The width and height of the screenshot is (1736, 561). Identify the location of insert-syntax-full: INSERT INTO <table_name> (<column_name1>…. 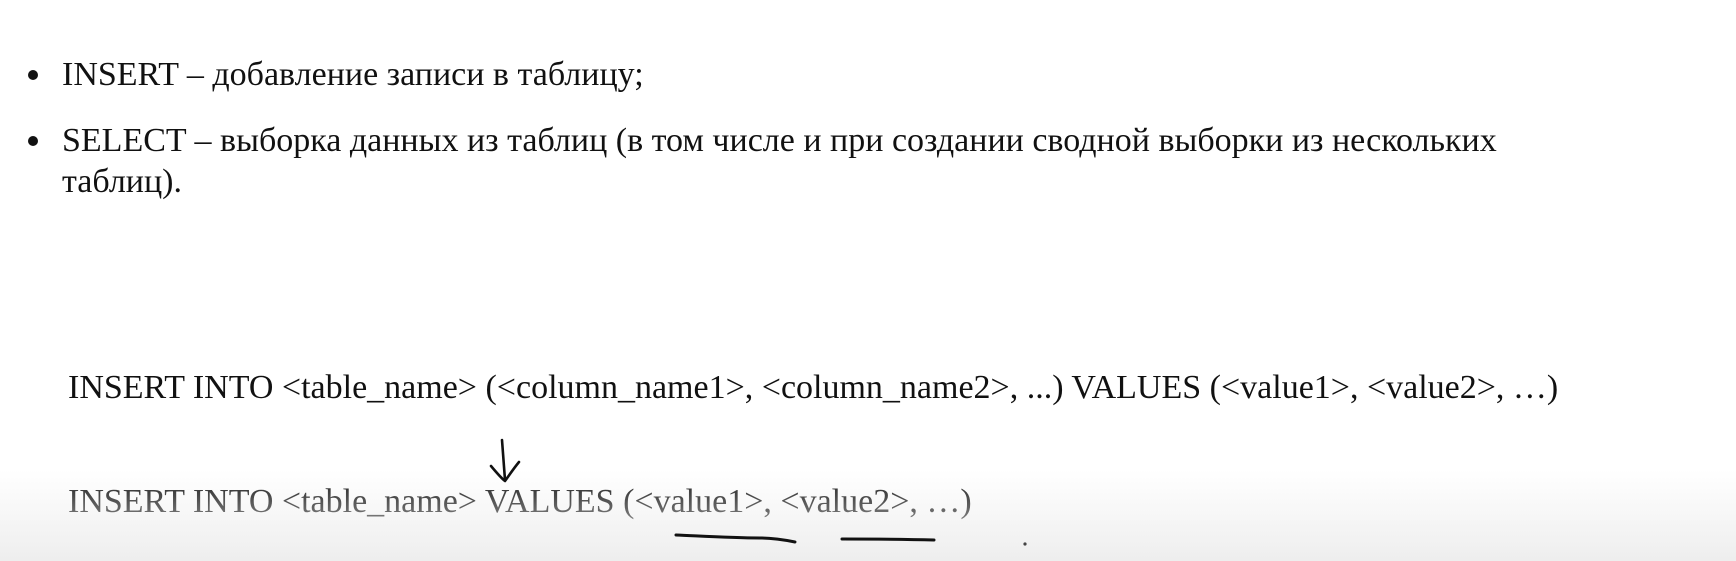
(813, 387).